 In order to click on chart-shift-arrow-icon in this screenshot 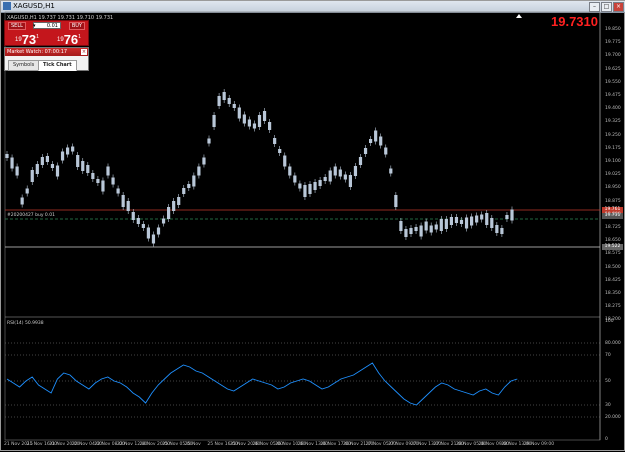, I will do `click(519, 16)`.